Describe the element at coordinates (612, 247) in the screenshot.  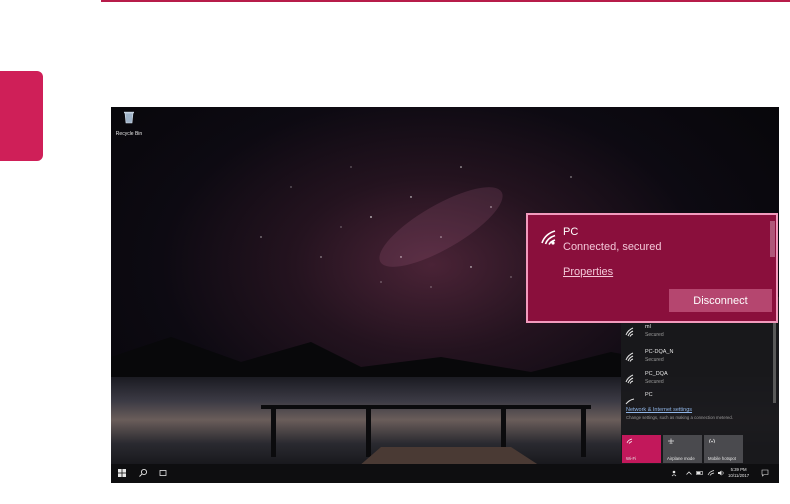
I see `connected-network-status: Connected, secured` at that location.